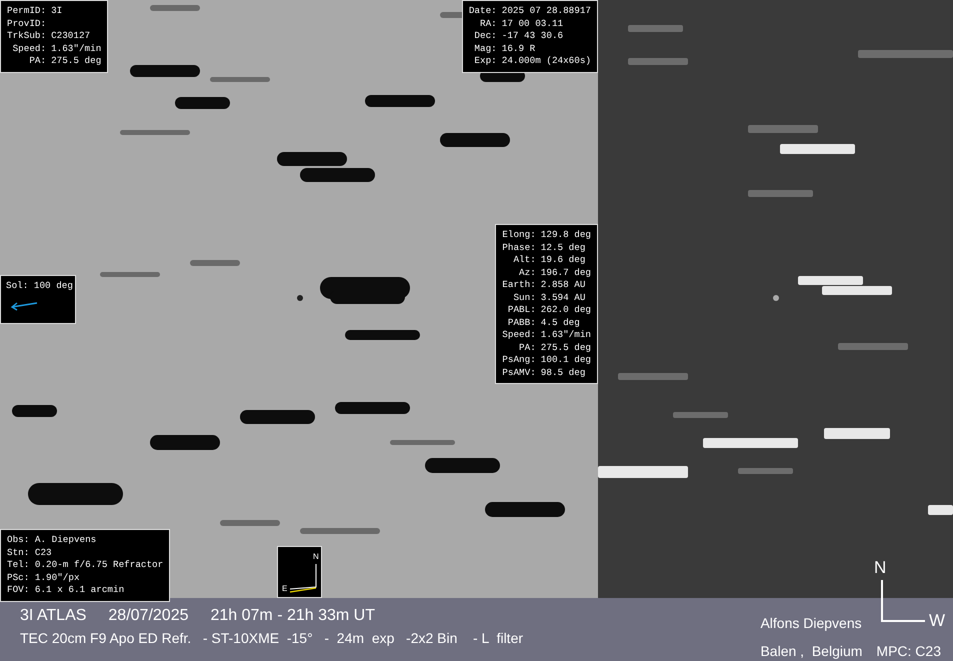  I want to click on field-value: C230127, so click(71, 36).